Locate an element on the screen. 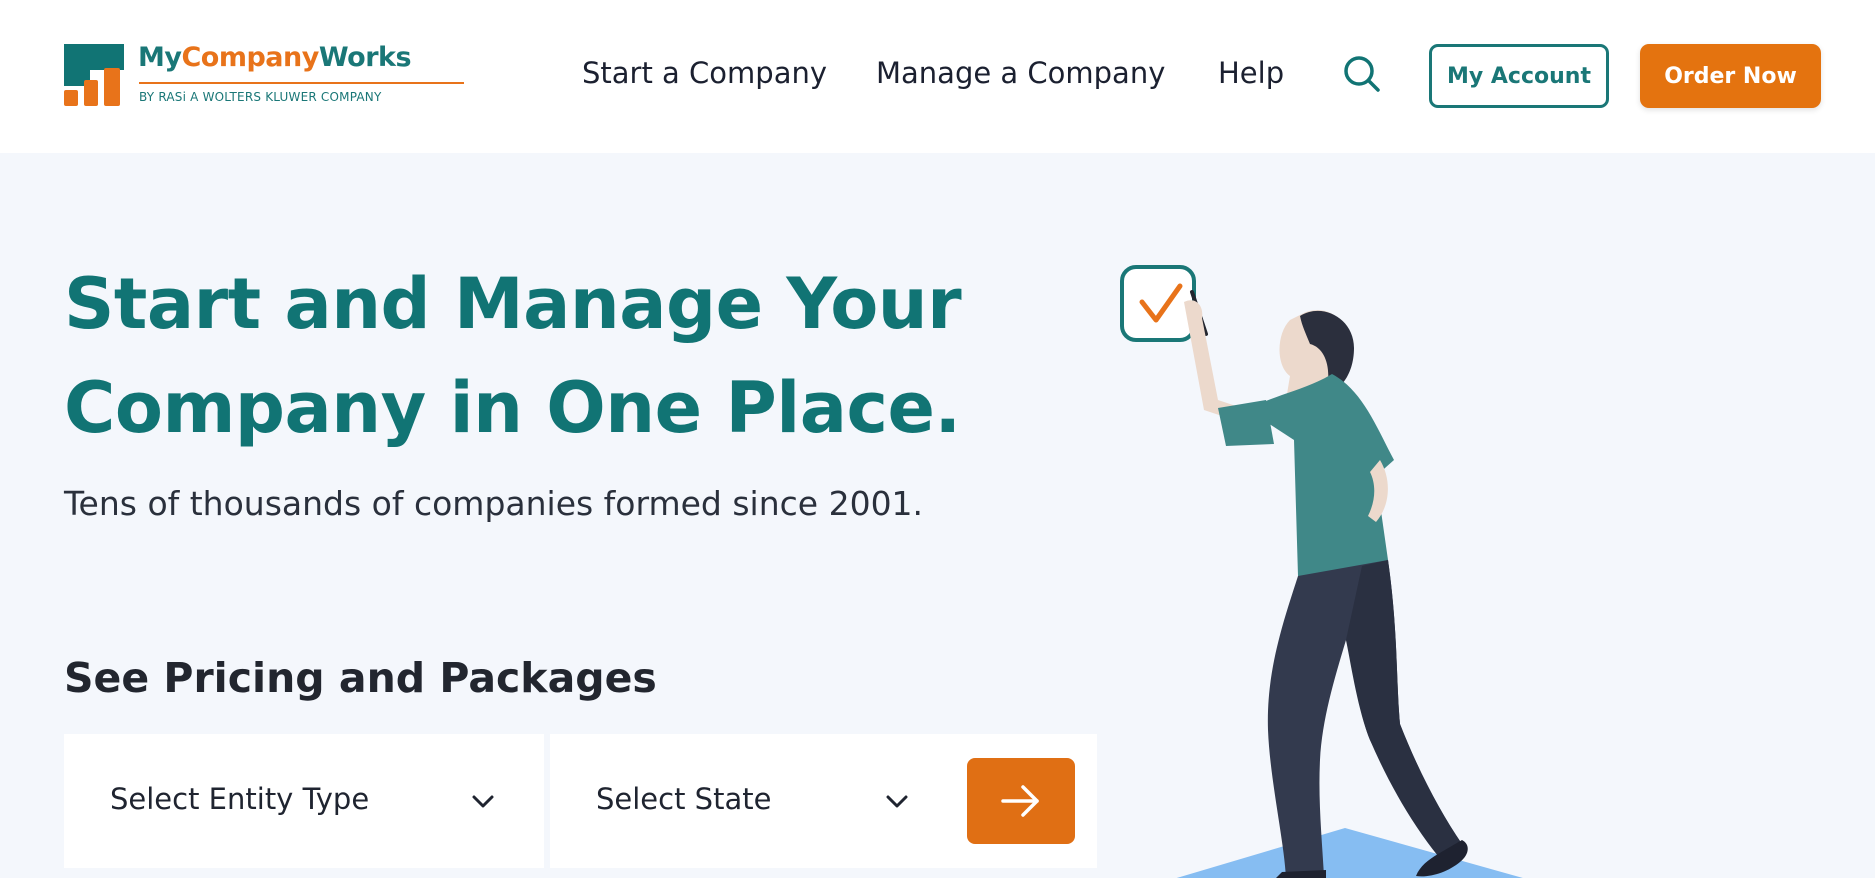  pricing-heading: See Pricing and Packages is located at coordinates (360, 678).